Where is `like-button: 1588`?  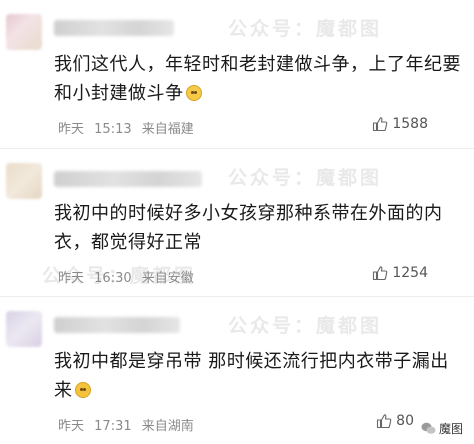
like-button: 1588 is located at coordinates (400, 124).